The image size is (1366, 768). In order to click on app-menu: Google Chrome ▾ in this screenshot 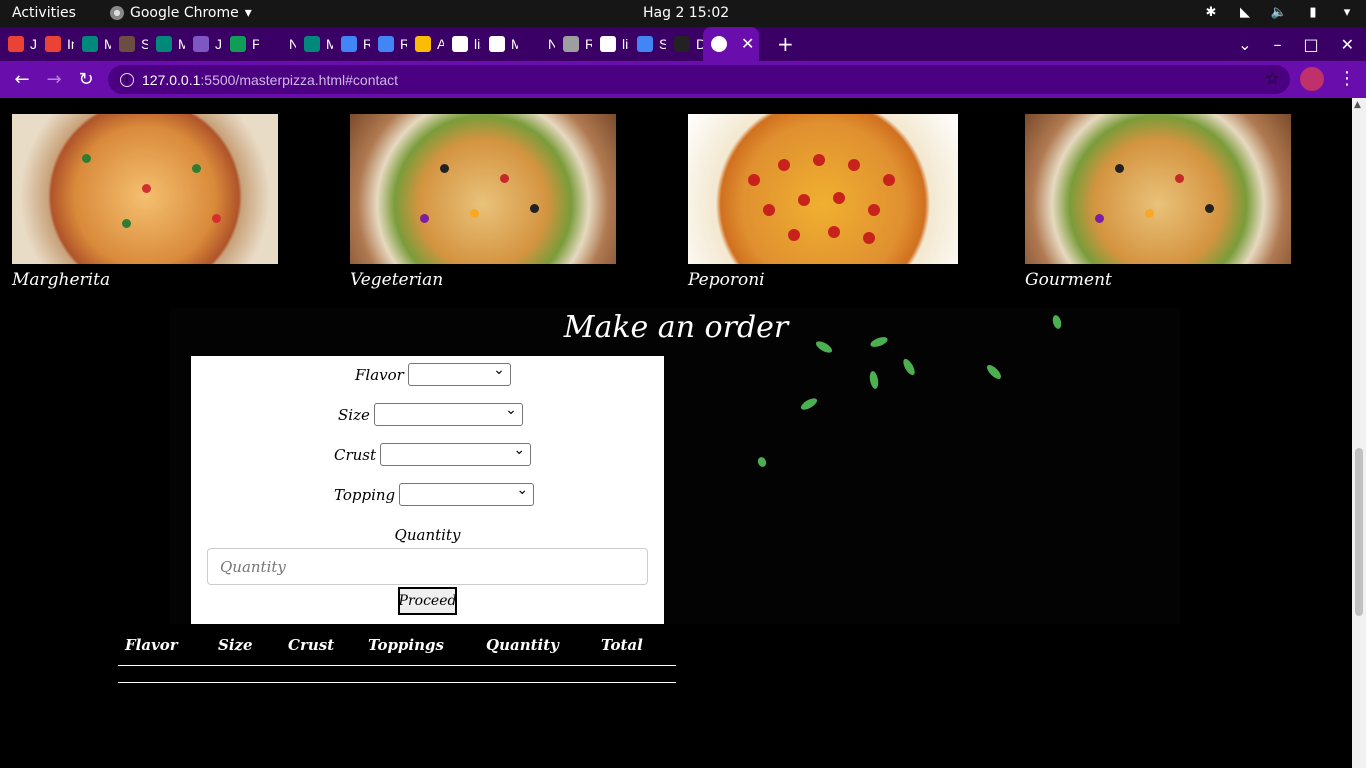, I will do `click(181, 13)`.